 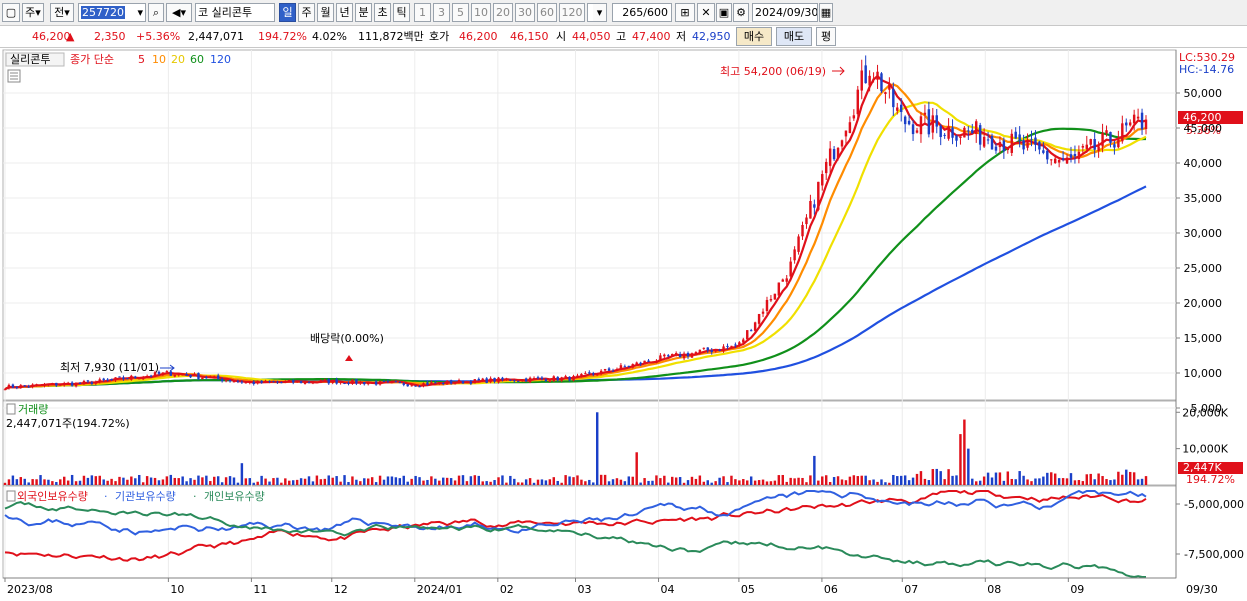 I want to click on save-icon: ▣, so click(x=724, y=12).